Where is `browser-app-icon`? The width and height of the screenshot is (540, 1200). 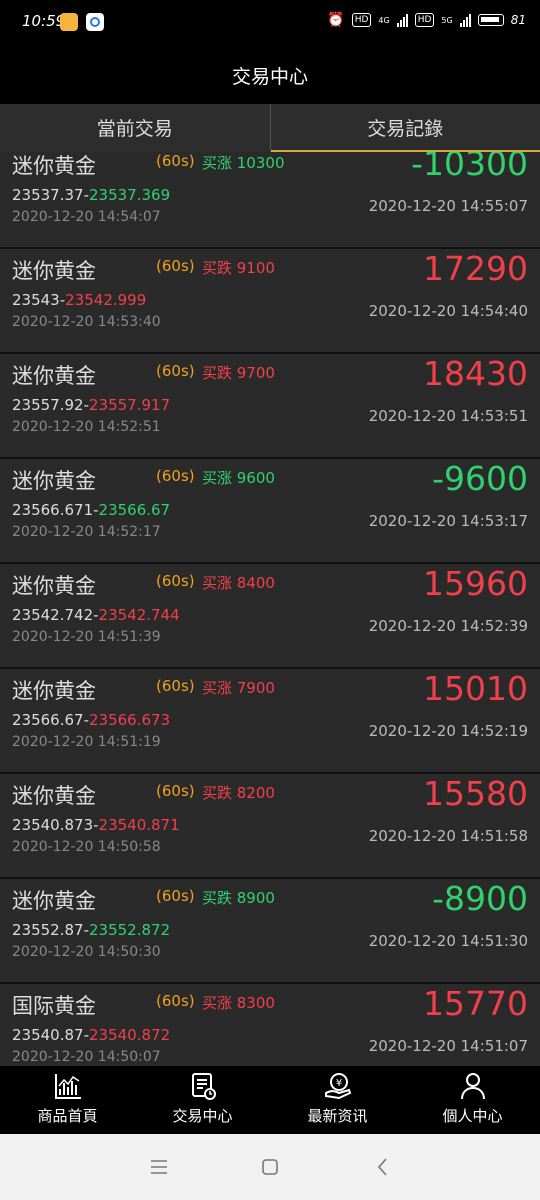
browser-app-icon is located at coordinates (95, 22).